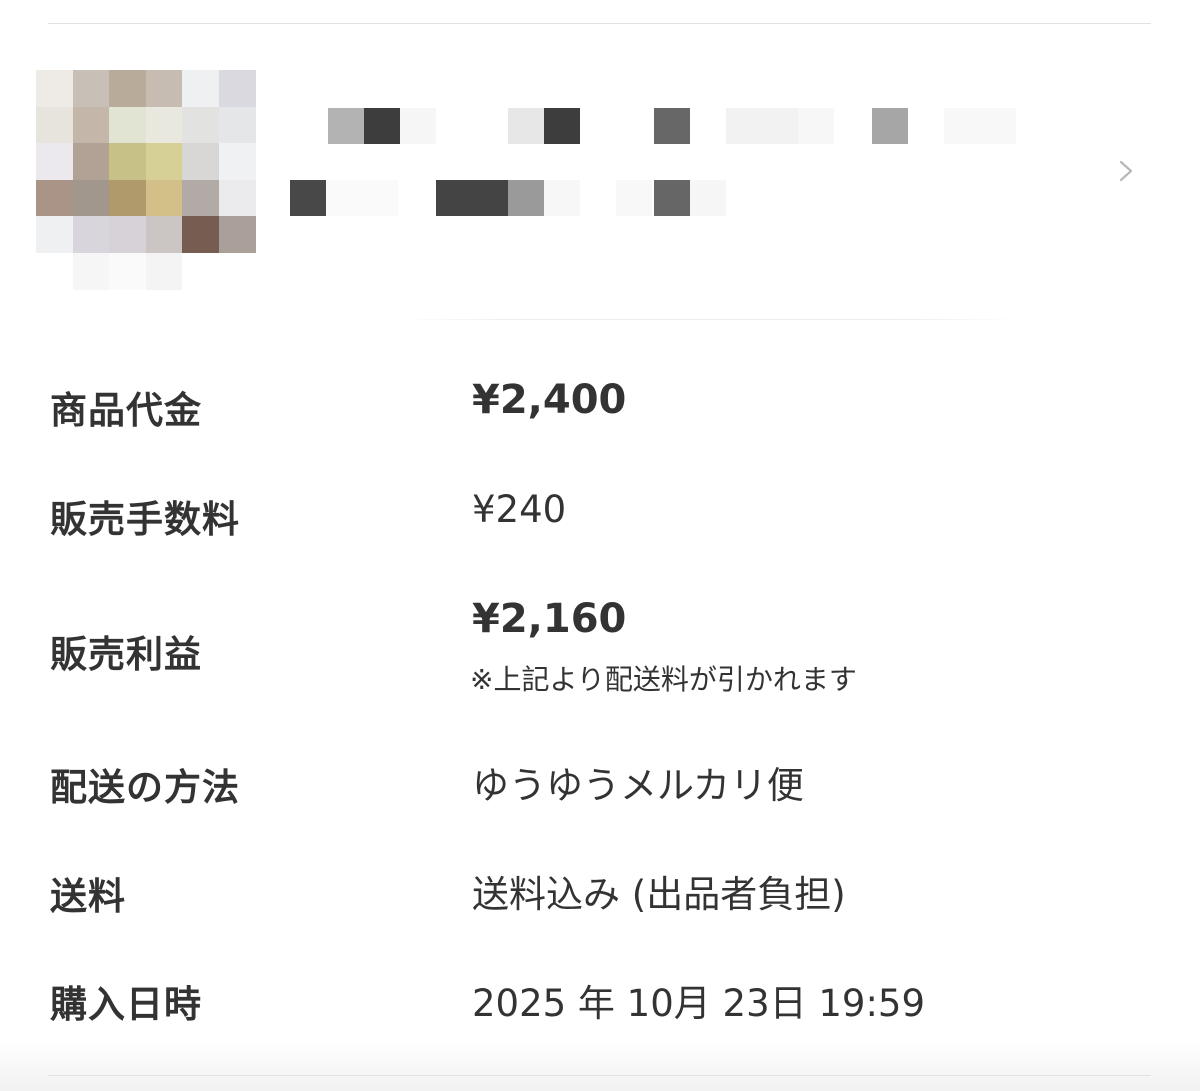  Describe the element at coordinates (663, 679) in the screenshot. I see `profit-note: ※上記より配送料が引かれます` at that location.